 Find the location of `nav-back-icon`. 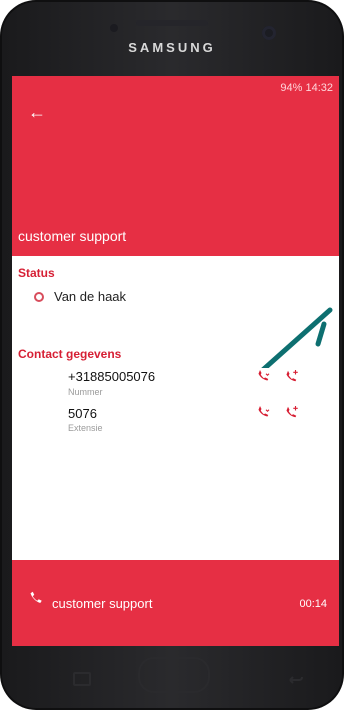

nav-back-icon is located at coordinates (296, 679).